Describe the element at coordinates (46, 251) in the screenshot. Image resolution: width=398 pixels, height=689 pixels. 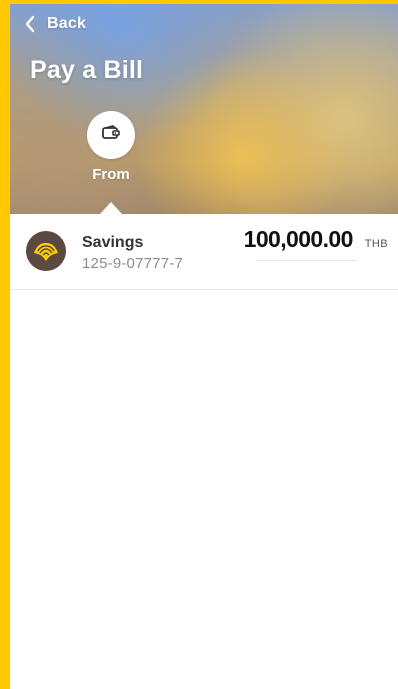
I see `bank-logo-icon` at that location.